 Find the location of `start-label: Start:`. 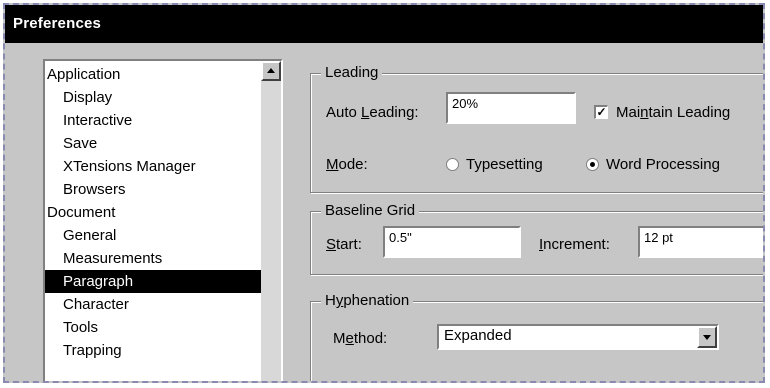

start-label: Start: is located at coordinates (344, 244).